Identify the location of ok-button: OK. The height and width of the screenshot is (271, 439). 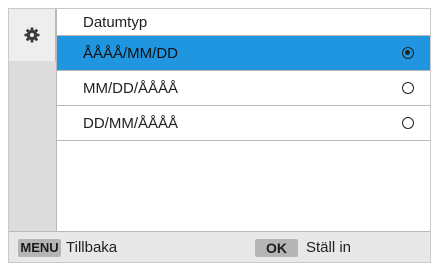
(276, 248).